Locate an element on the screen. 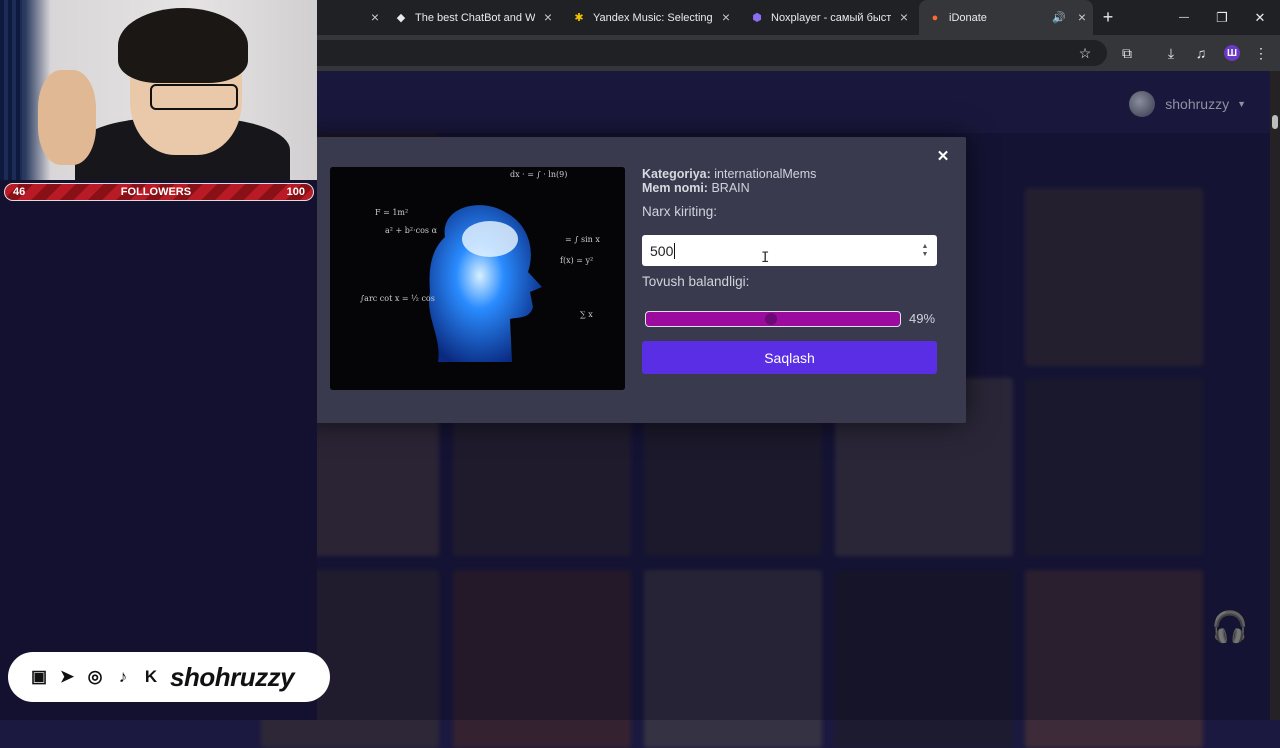  tab-title: Noxplayer - самый быстр is located at coordinates (831, 17).